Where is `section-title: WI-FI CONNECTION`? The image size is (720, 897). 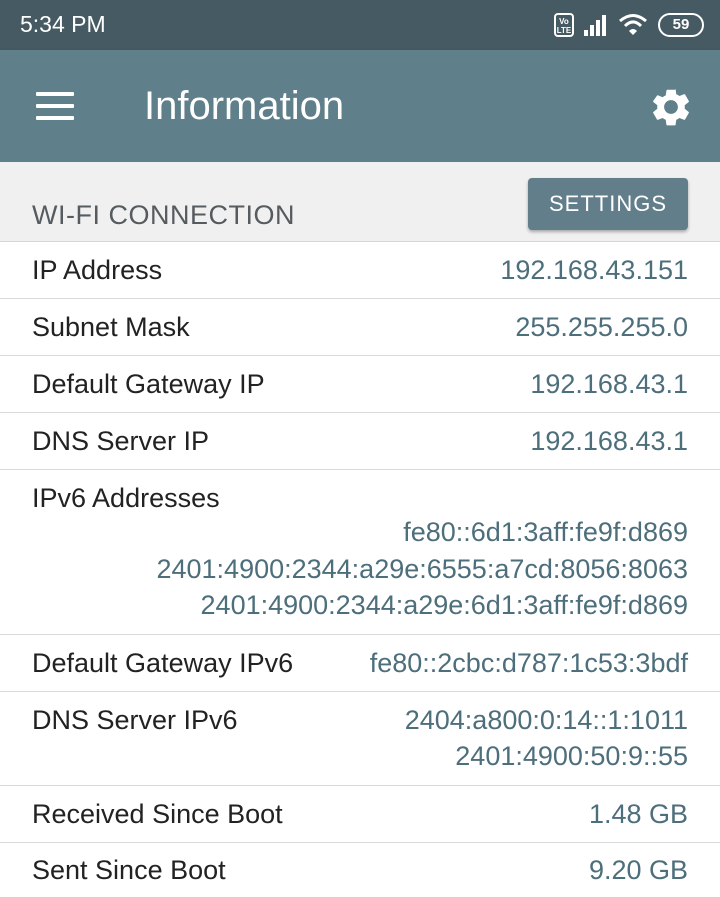
section-title: WI-FI CONNECTION is located at coordinates (163, 215).